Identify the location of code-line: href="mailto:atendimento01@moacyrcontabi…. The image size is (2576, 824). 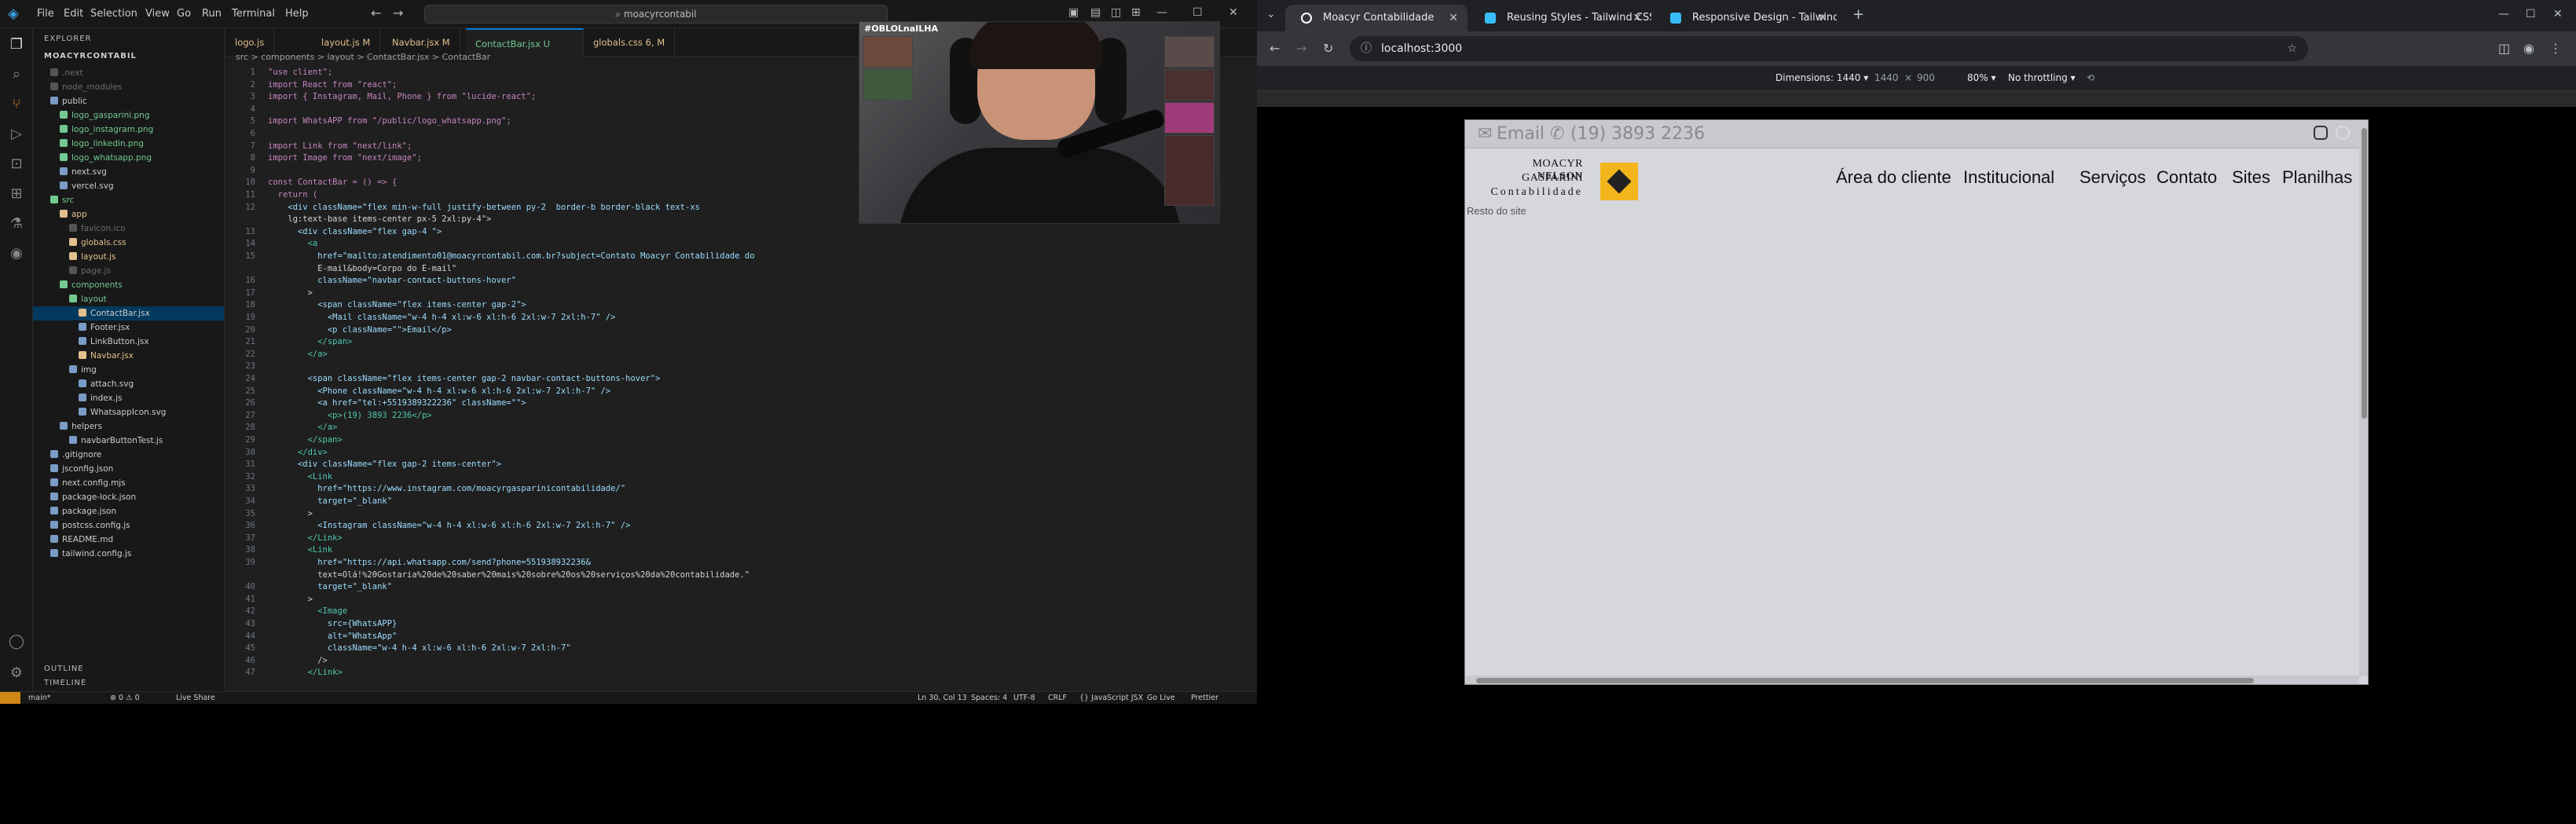
(511, 256).